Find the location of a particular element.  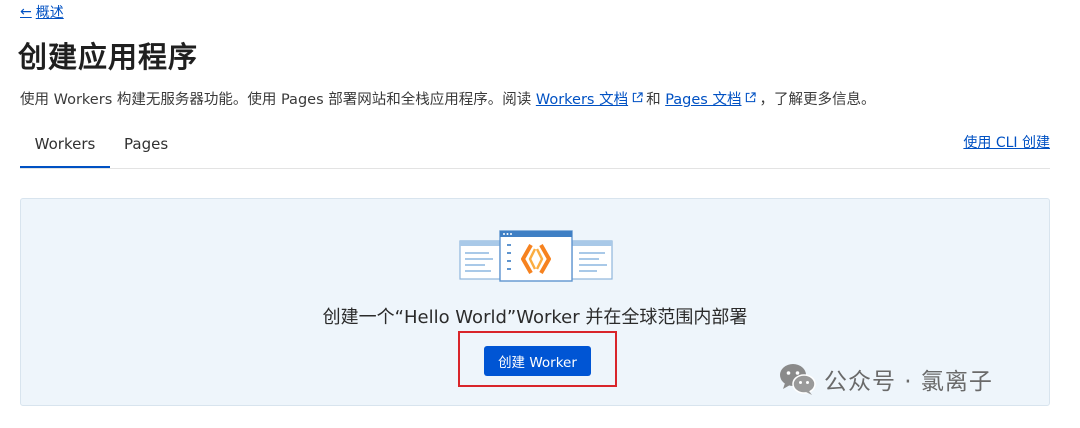

description-text-3: ，了解更多信息。 is located at coordinates (817, 100).